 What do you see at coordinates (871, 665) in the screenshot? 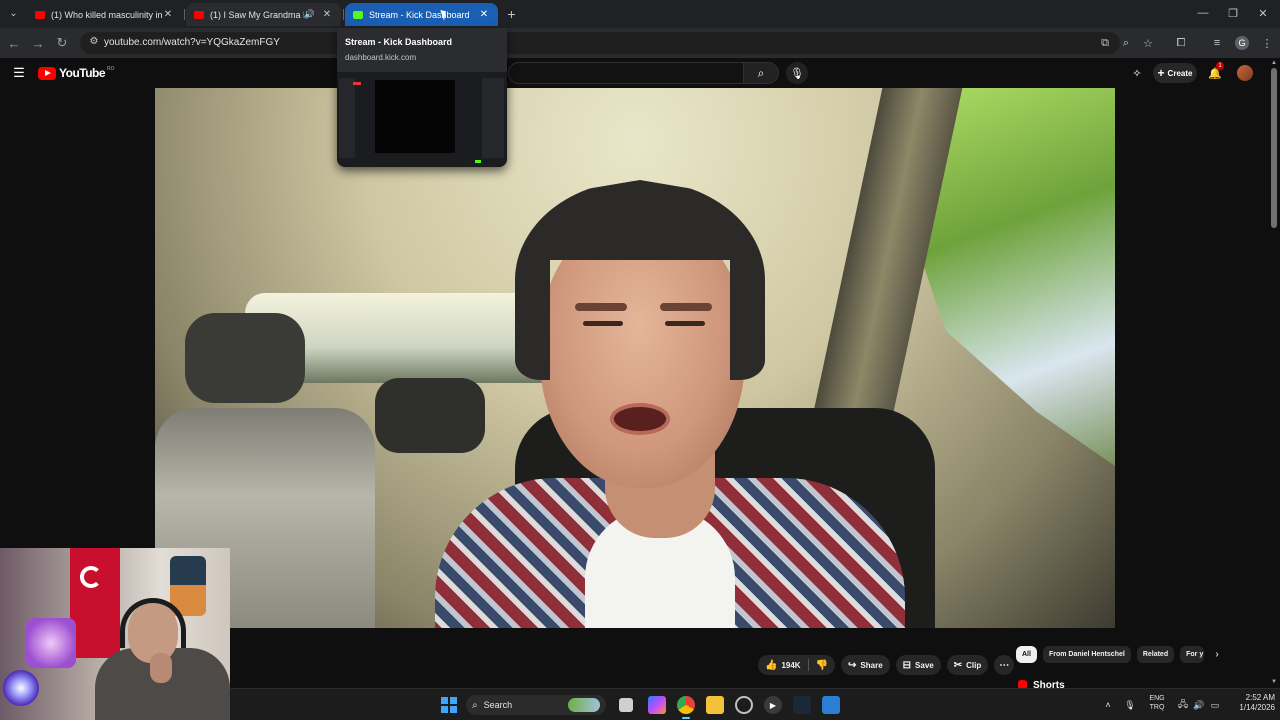
I see `share-label: Share` at bounding box center [871, 665].